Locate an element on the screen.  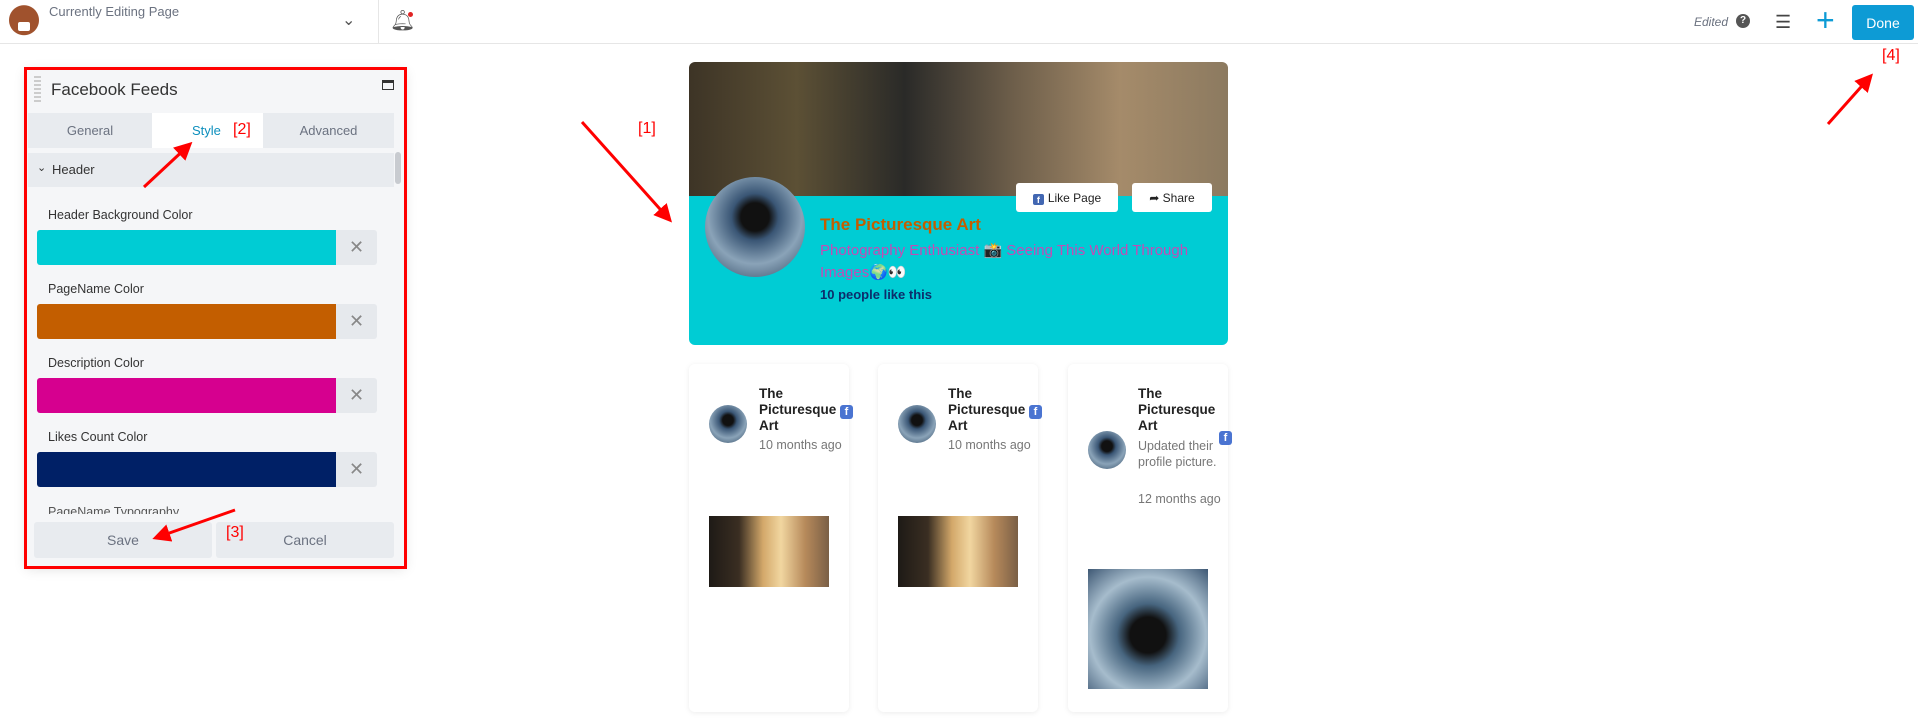
likes-count-color-swatch is located at coordinates (186, 469).